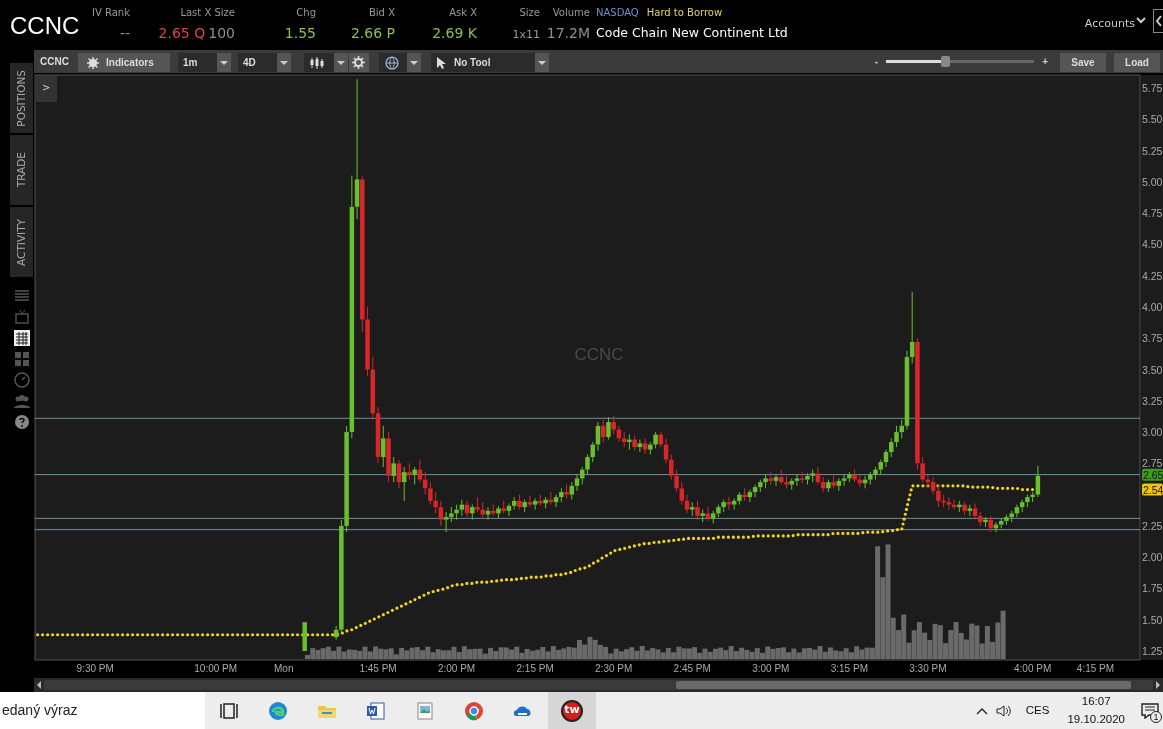  Describe the element at coordinates (490, 62) in the screenshot. I see `drawing-tool-dropdown: No Tool` at that location.